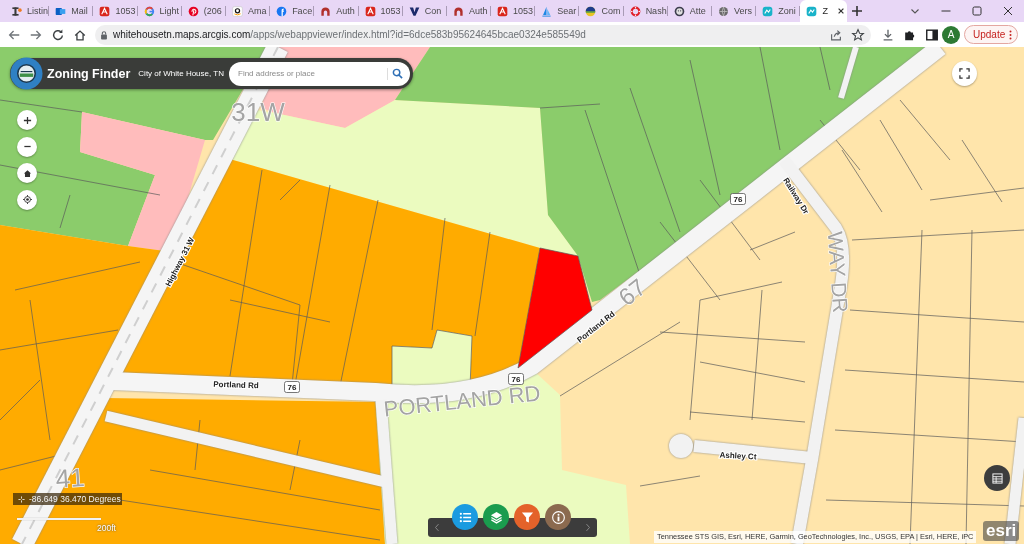 The image size is (1024, 544). Describe the element at coordinates (21, 499) in the screenshot. I see `crosshair-icon` at that location.